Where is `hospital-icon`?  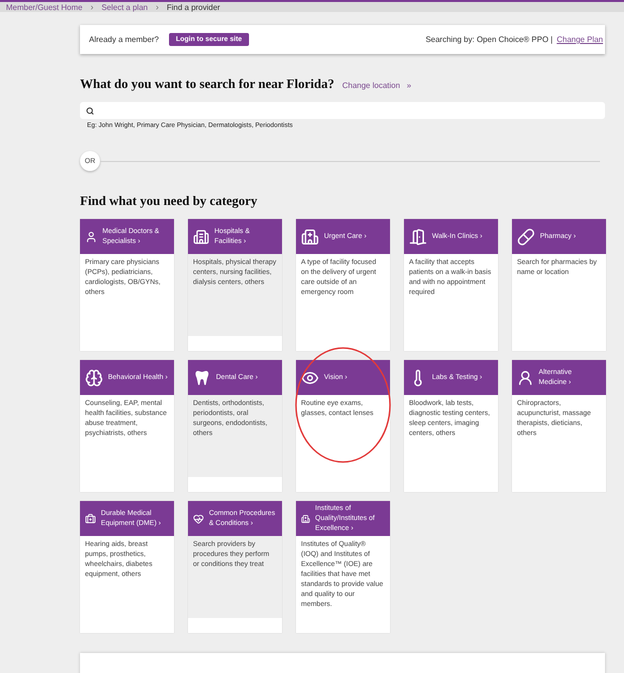
hospital-icon is located at coordinates (310, 237).